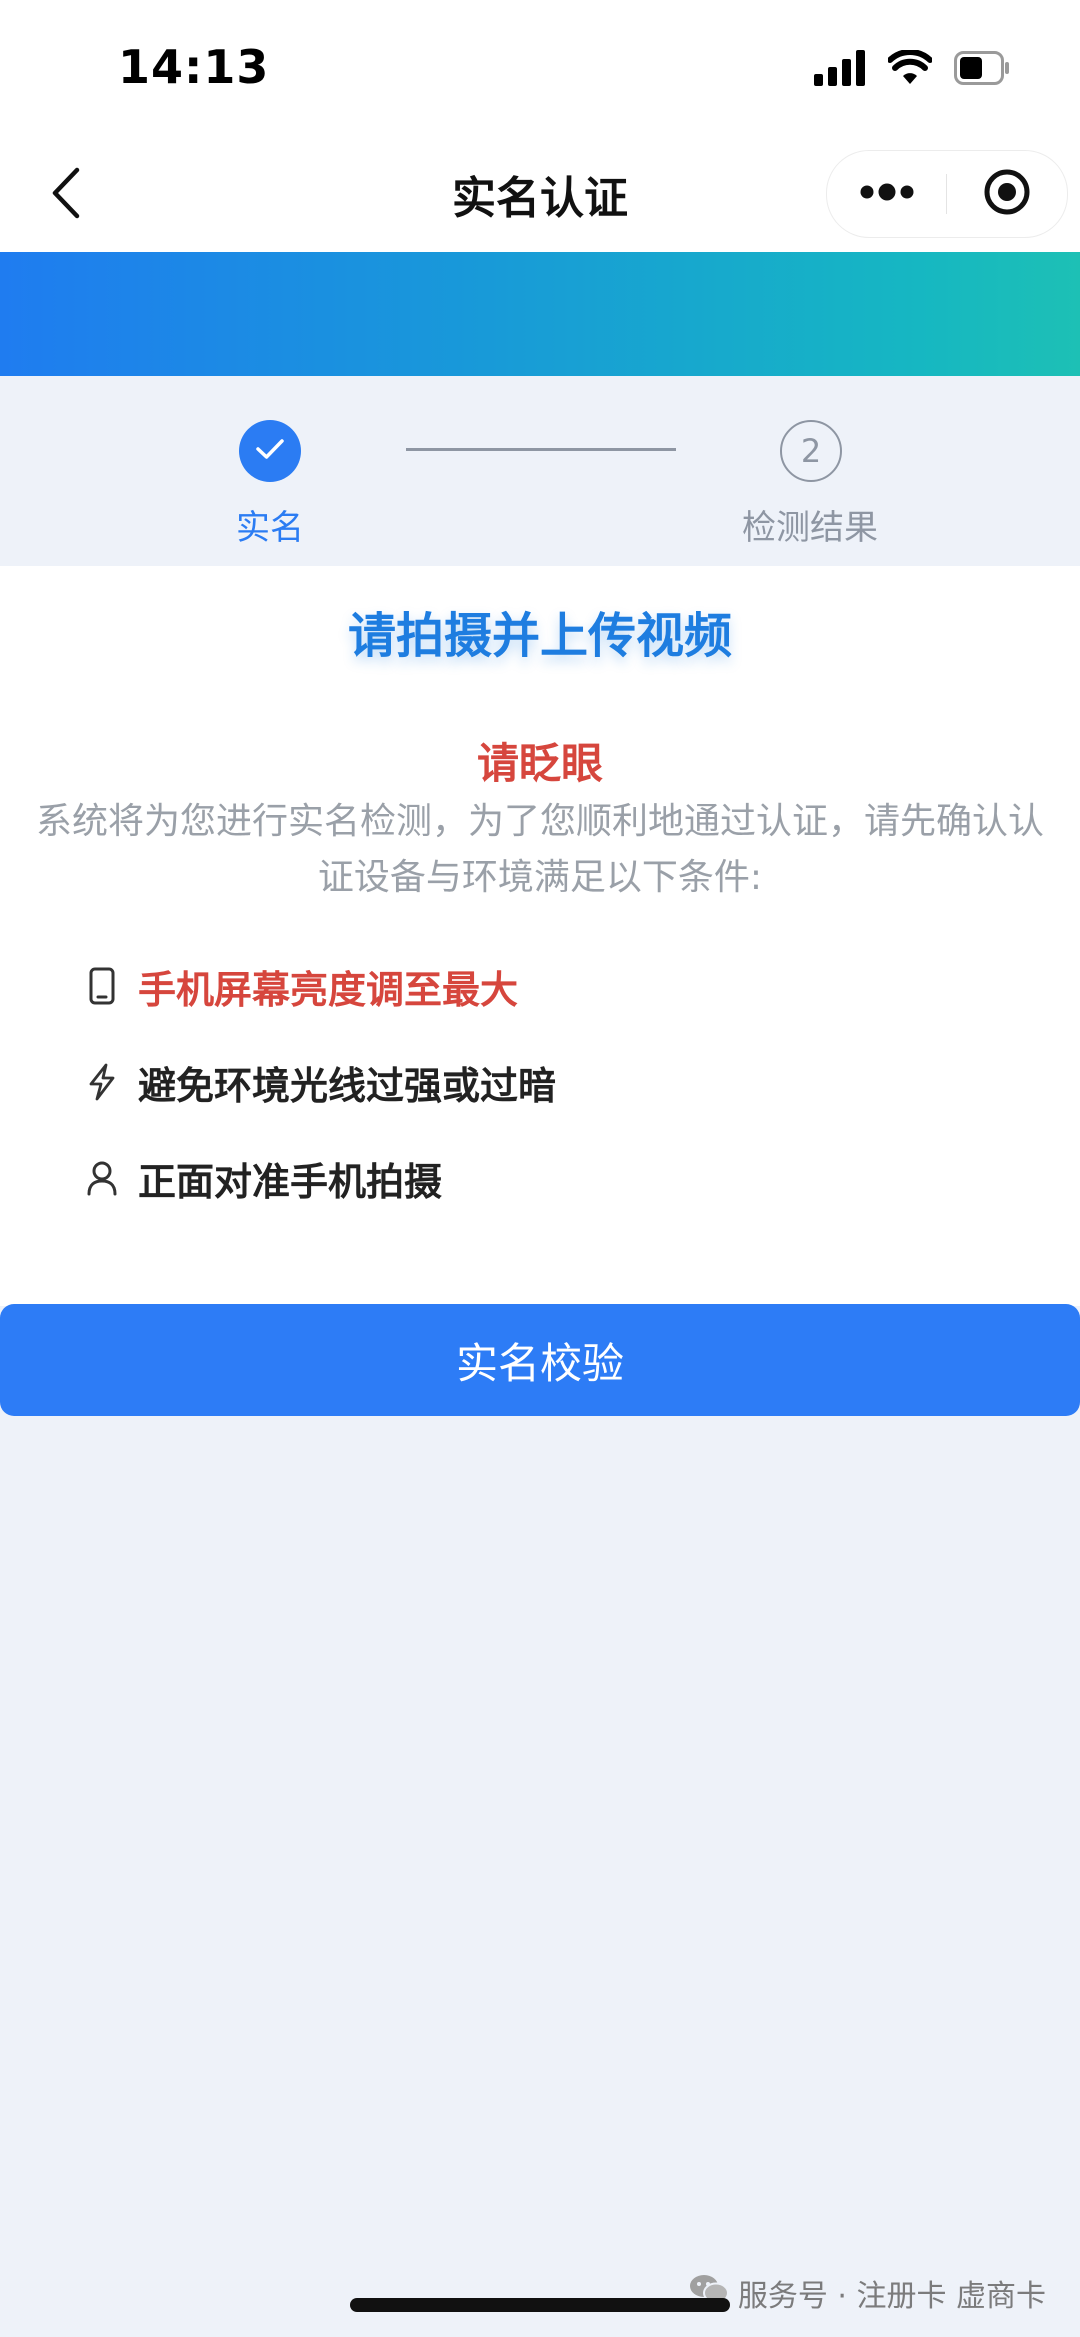 This screenshot has width=1080, height=2337. I want to click on wifi-icon, so click(910, 69).